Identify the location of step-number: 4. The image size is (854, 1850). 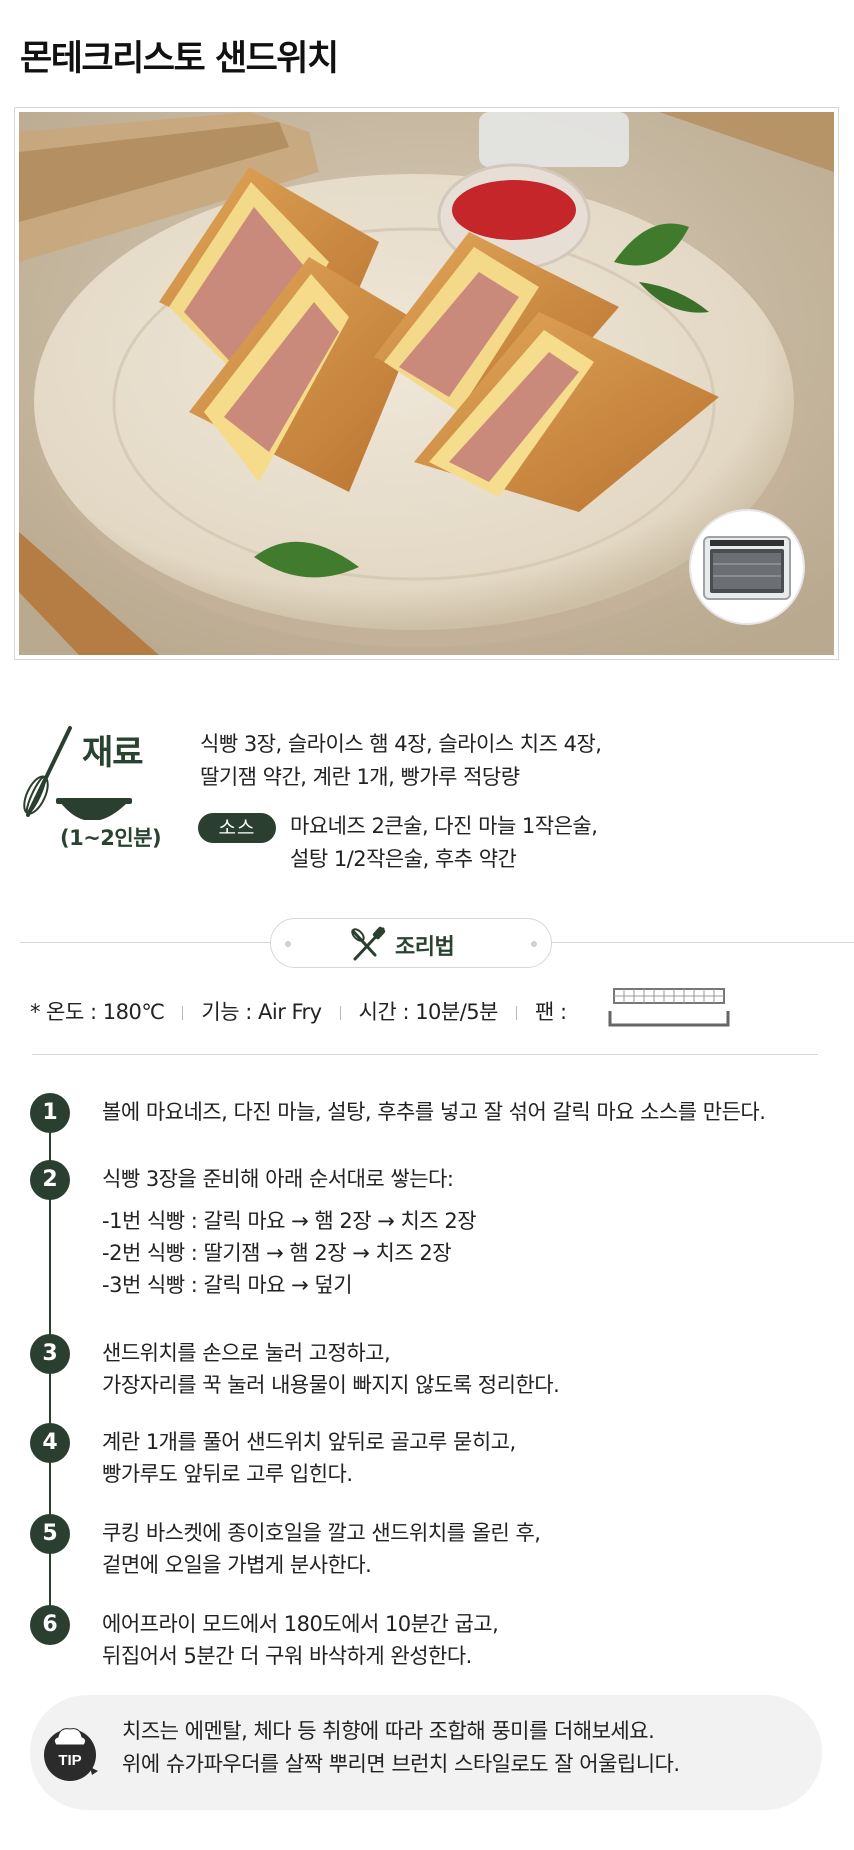
(50, 1443).